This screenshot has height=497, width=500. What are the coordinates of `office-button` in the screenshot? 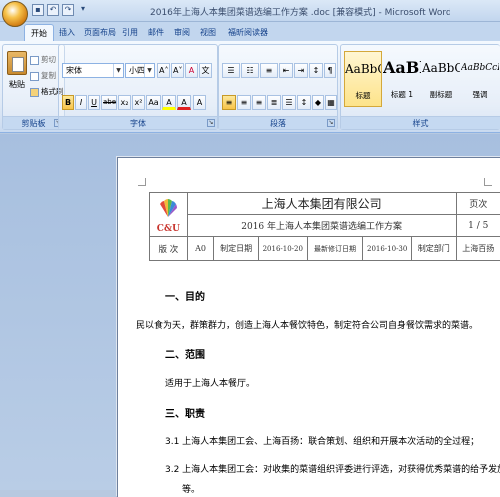 It's located at (15, 14).